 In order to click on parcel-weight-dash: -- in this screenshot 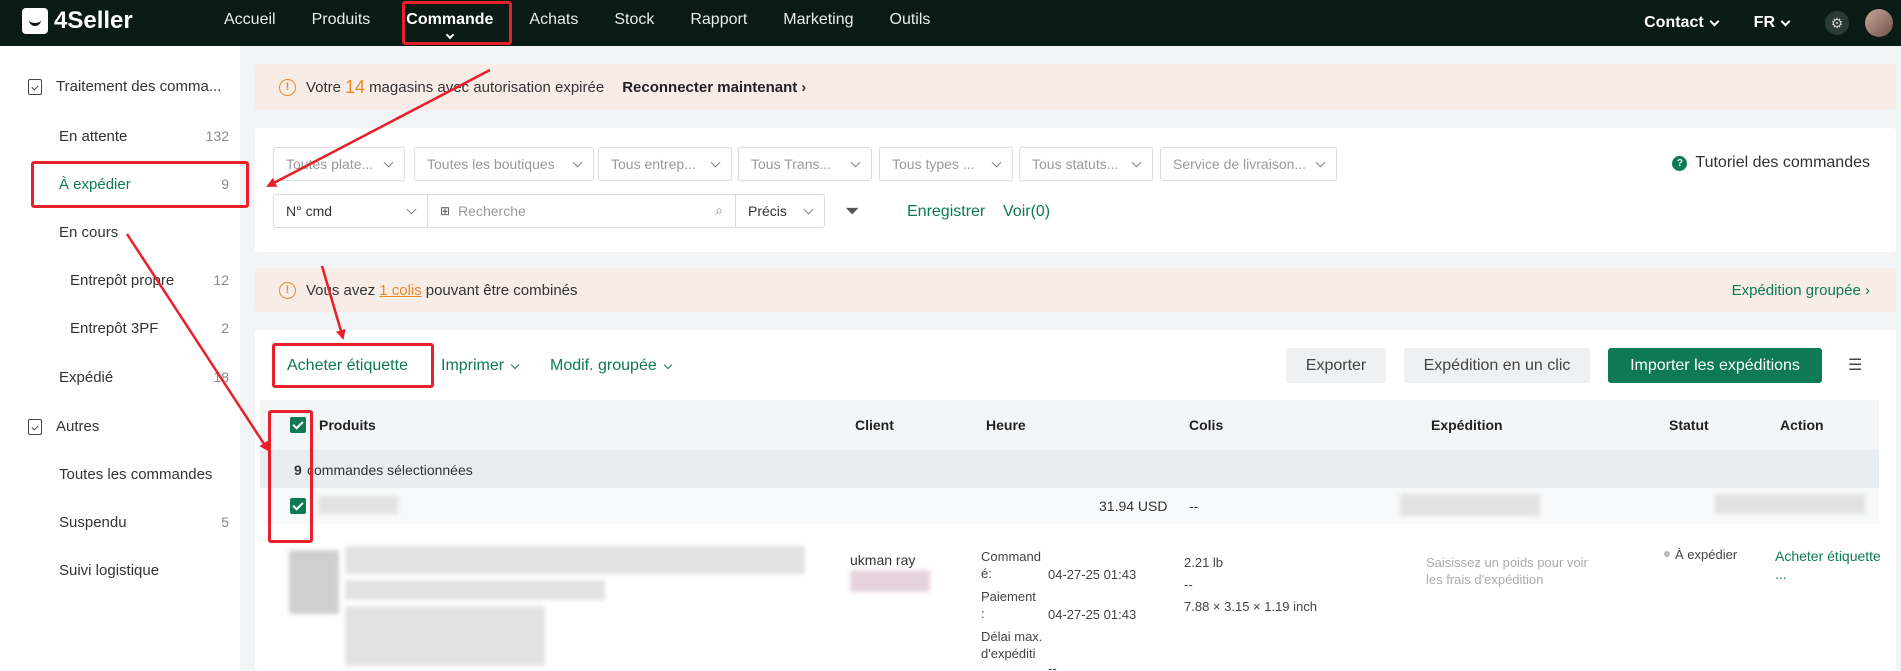, I will do `click(1188, 584)`.